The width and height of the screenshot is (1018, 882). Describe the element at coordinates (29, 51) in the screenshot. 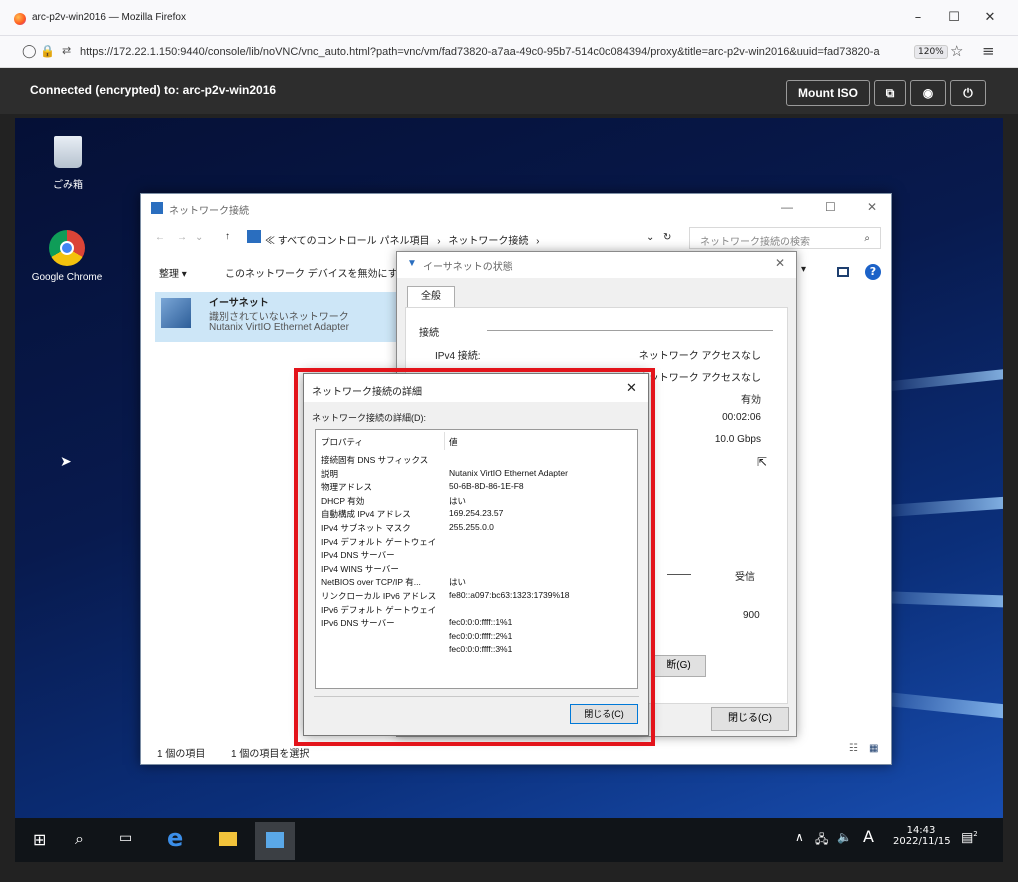

I see `shield-icon: ◯` at that location.